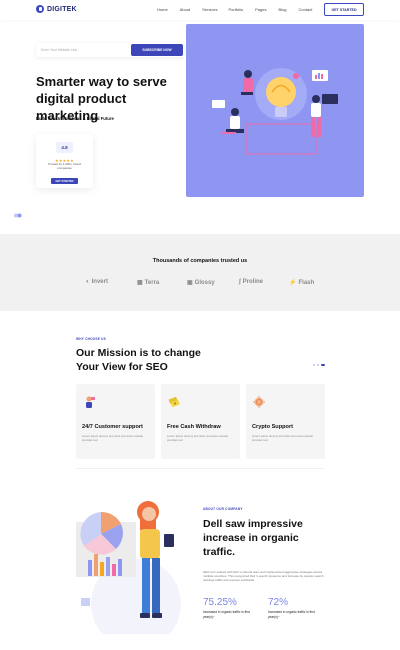 The height and width of the screenshot is (650, 400). Describe the element at coordinates (190, 283) in the screenshot. I see `glossy-logo-icon: ▣` at that location.